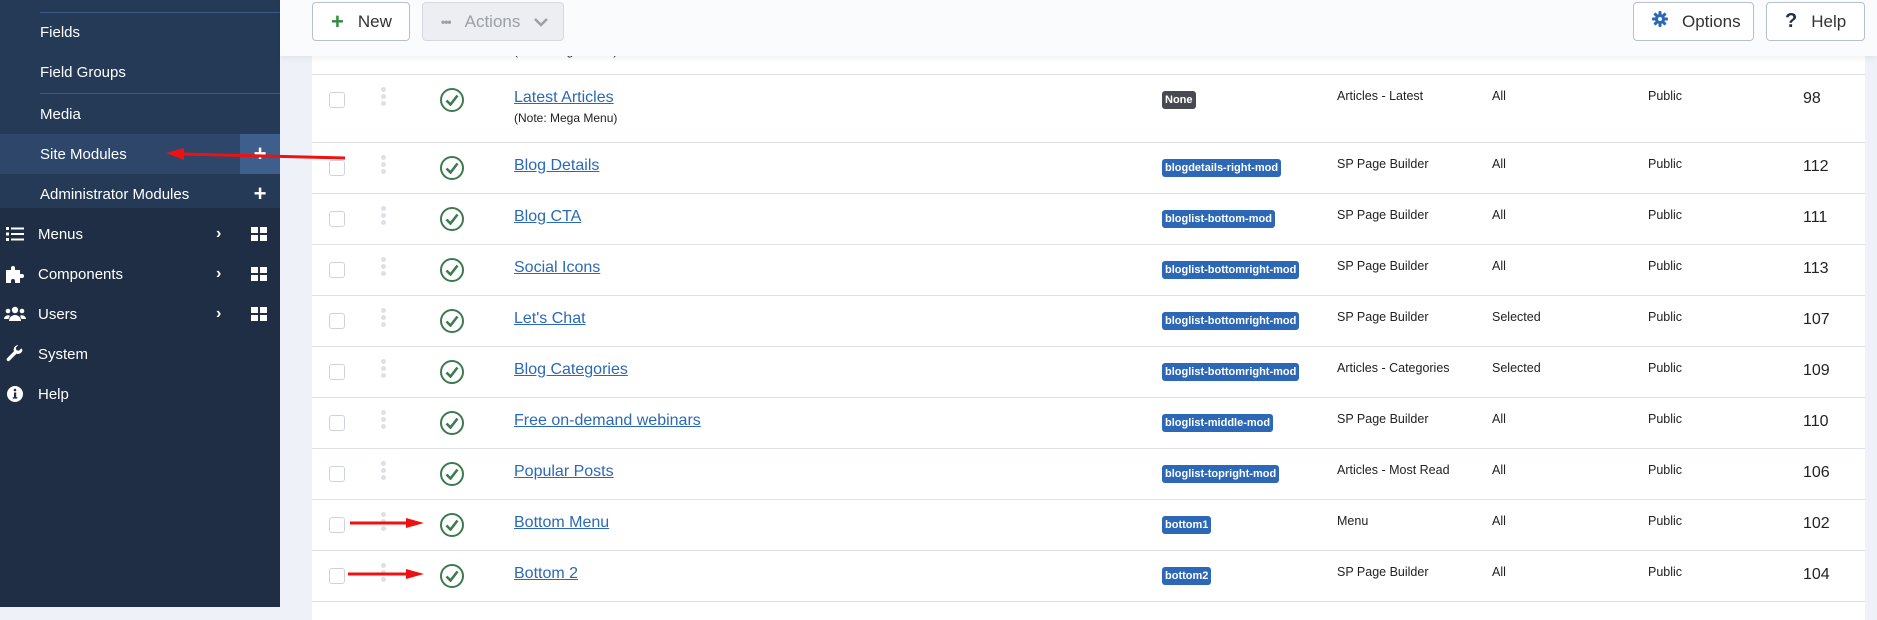  What do you see at coordinates (1693, 21) in the screenshot?
I see `options-button: Options` at bounding box center [1693, 21].